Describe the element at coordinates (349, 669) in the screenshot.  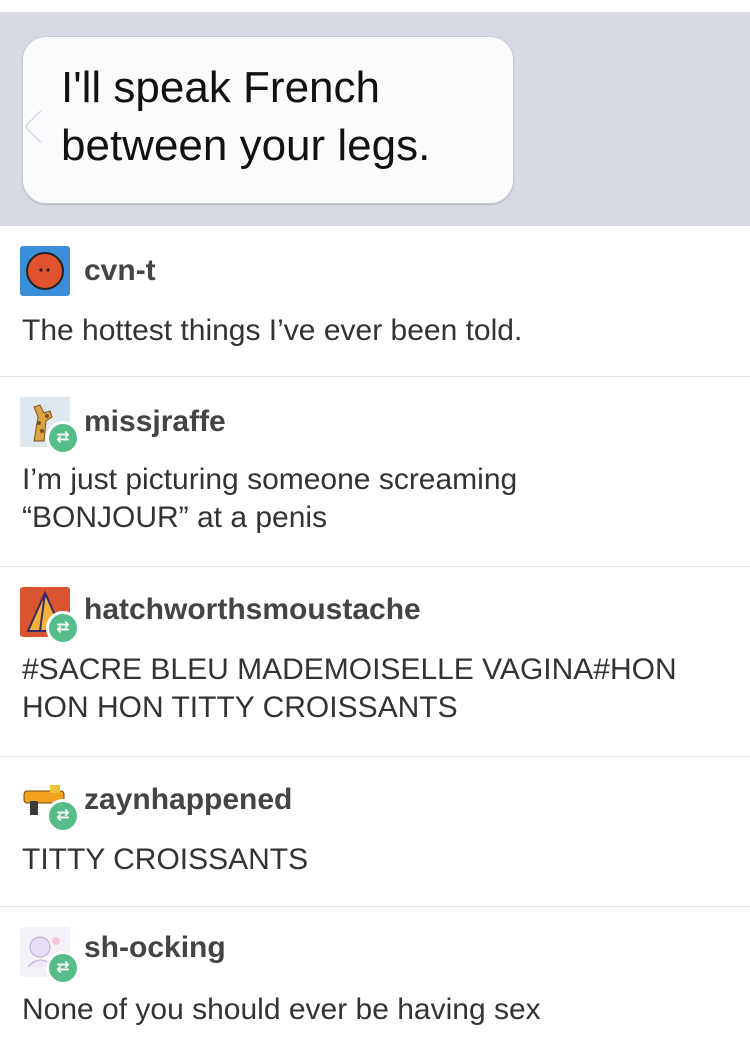
I see `post-line: #SACRE BLEU MADEMOISELLE VAGINA#HON` at that location.